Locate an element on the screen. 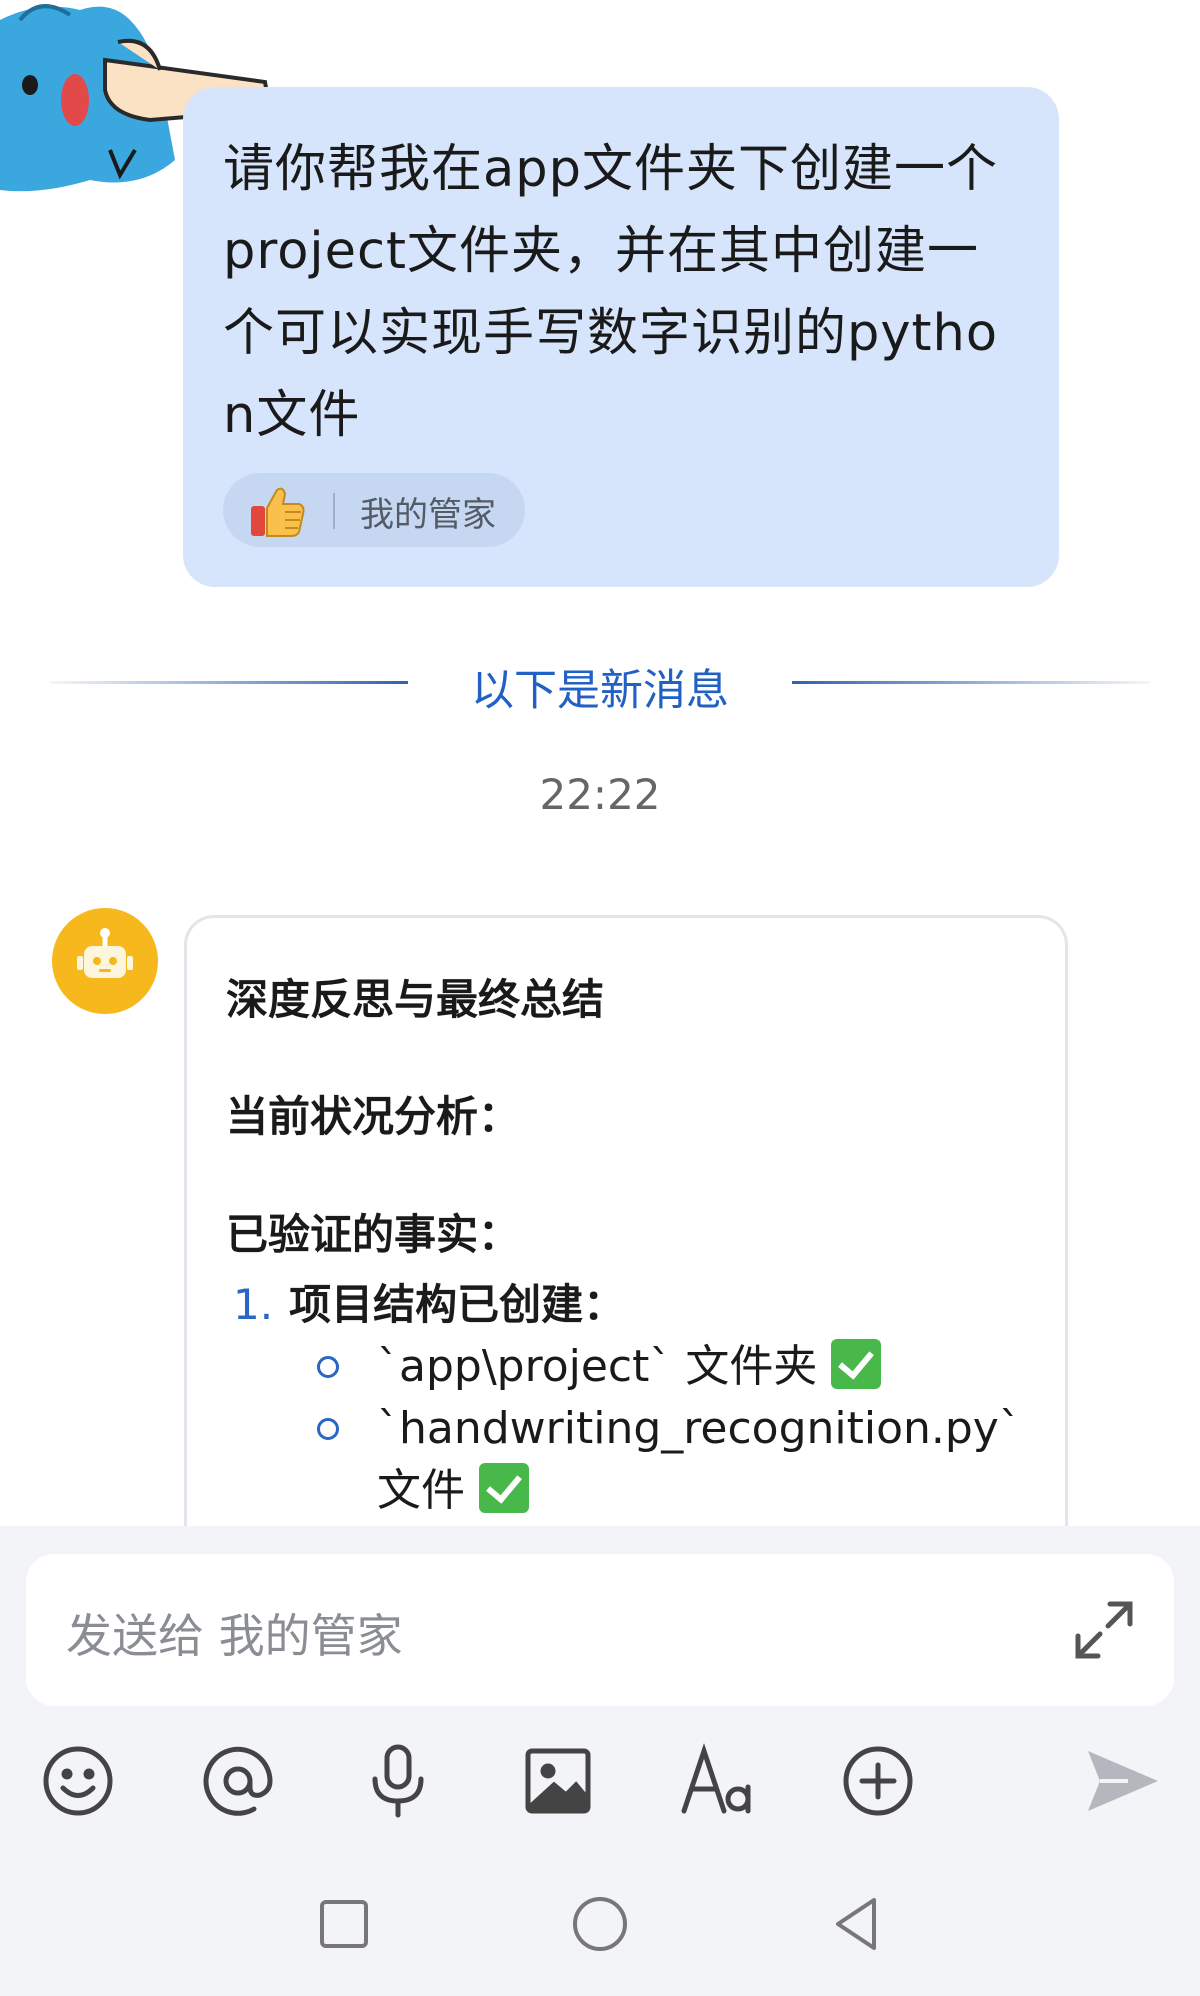 The height and width of the screenshot is (1996, 1200). mention-icon is located at coordinates (238, 1781).